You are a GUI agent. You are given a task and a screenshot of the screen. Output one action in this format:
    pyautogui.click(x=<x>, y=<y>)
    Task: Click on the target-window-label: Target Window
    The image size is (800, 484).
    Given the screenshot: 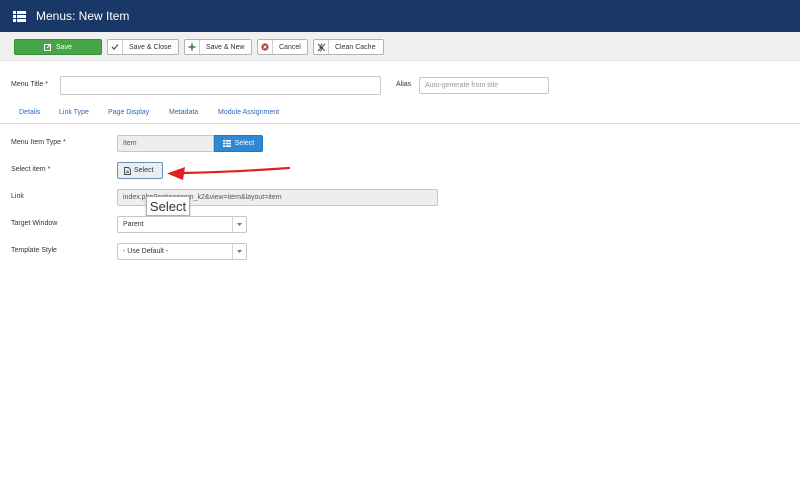 What is the action you would take?
    pyautogui.click(x=34, y=223)
    